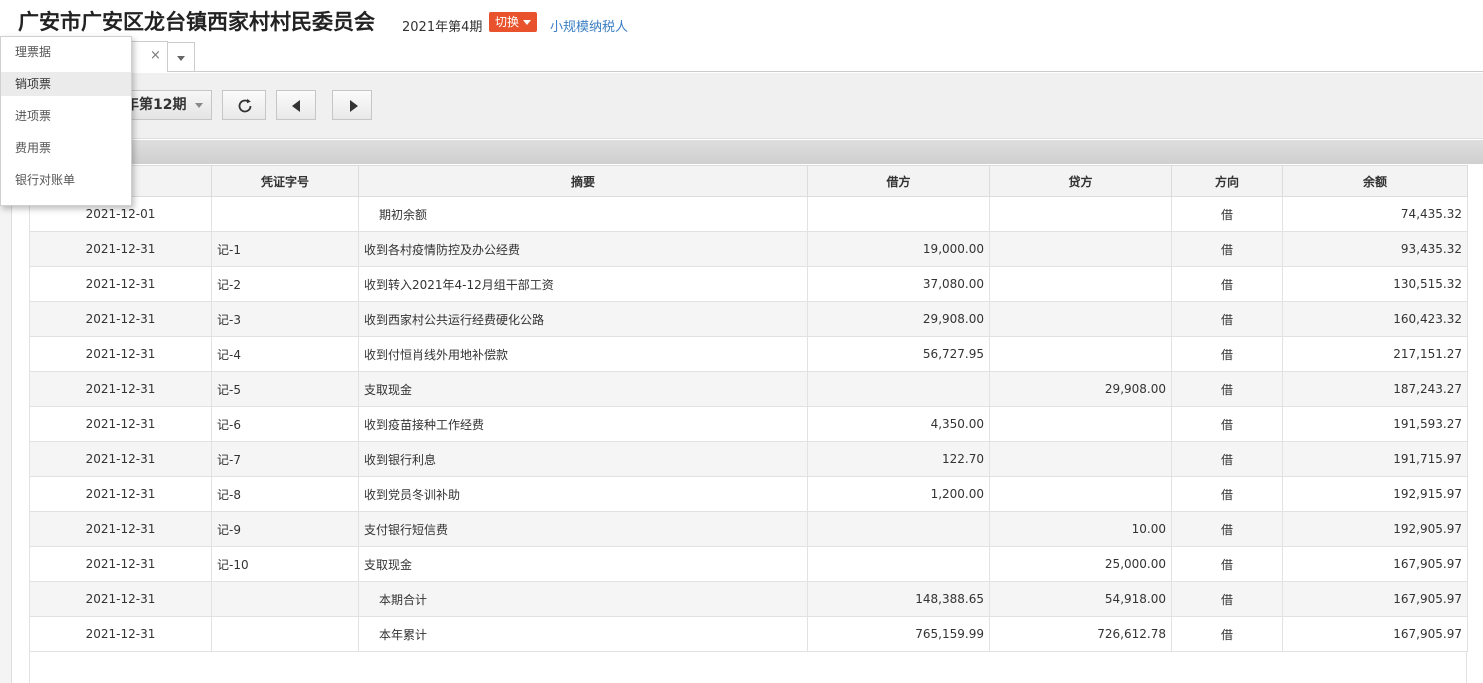  I want to click on summary-cell: 收到付恒肖线外用地补偿款, so click(583, 354).